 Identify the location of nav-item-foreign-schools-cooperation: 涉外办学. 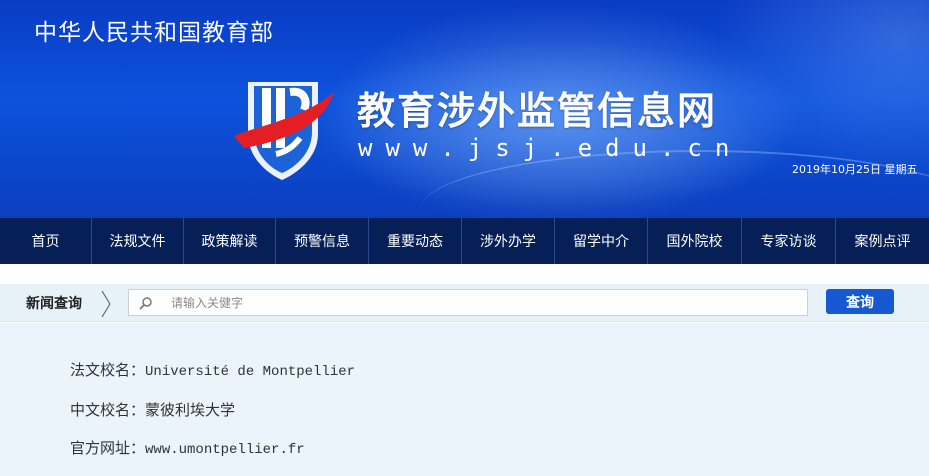
(508, 241).